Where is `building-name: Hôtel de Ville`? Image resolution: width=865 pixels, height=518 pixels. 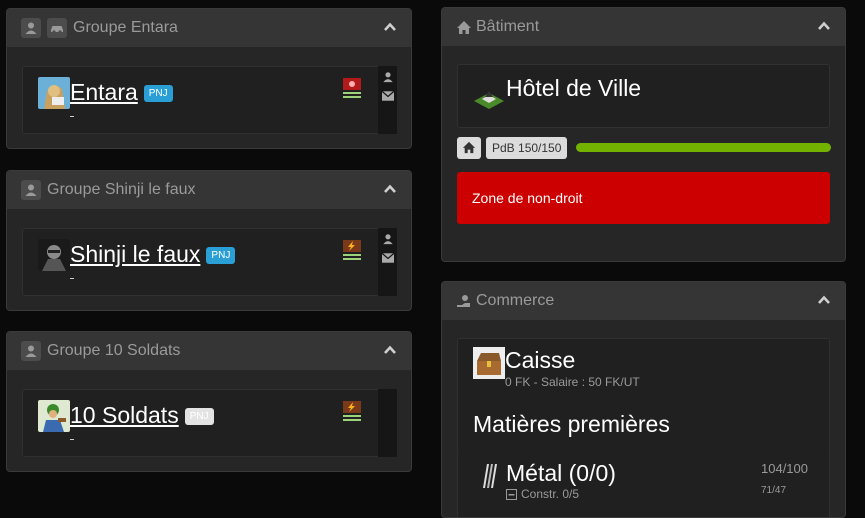
building-name: Hôtel de Ville is located at coordinates (574, 88).